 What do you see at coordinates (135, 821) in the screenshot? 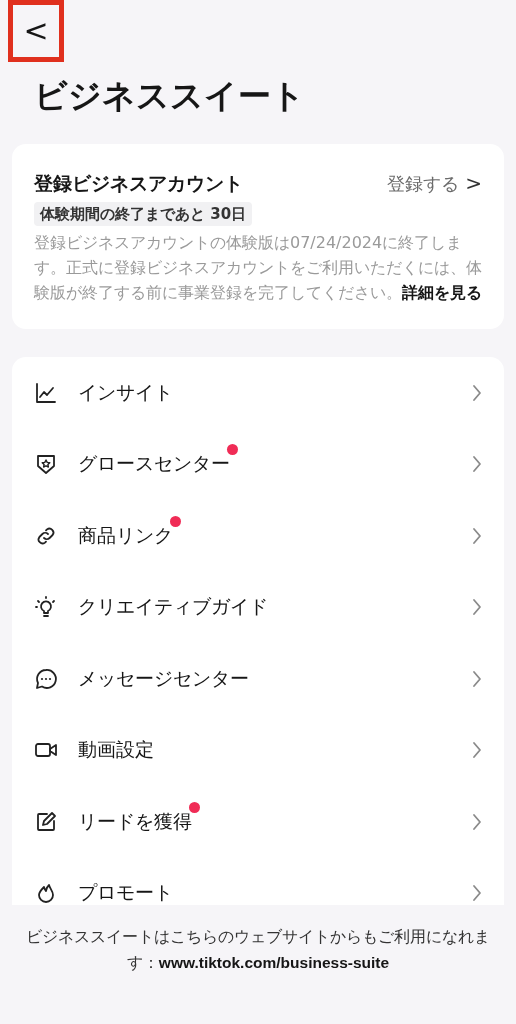
I see `menu-item-label: リードを獲得` at bounding box center [135, 821].